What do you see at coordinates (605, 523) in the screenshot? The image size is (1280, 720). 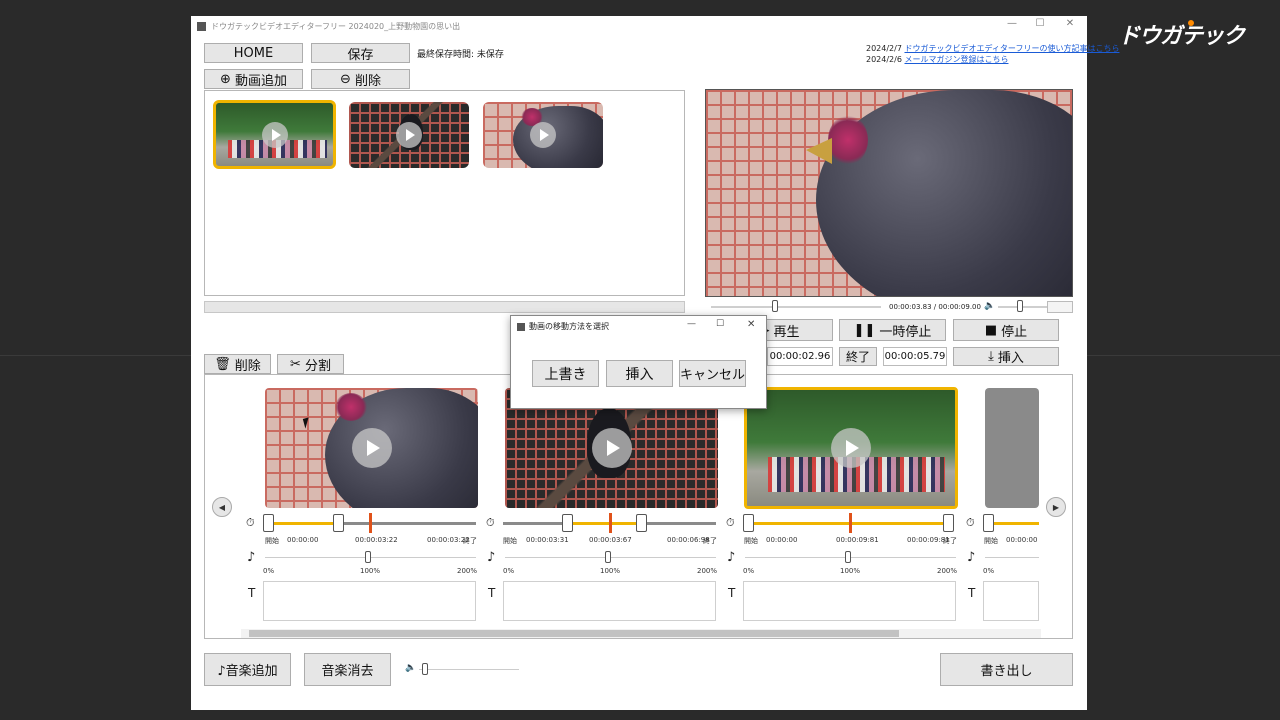 I see `clip-2-trim-track` at bounding box center [605, 523].